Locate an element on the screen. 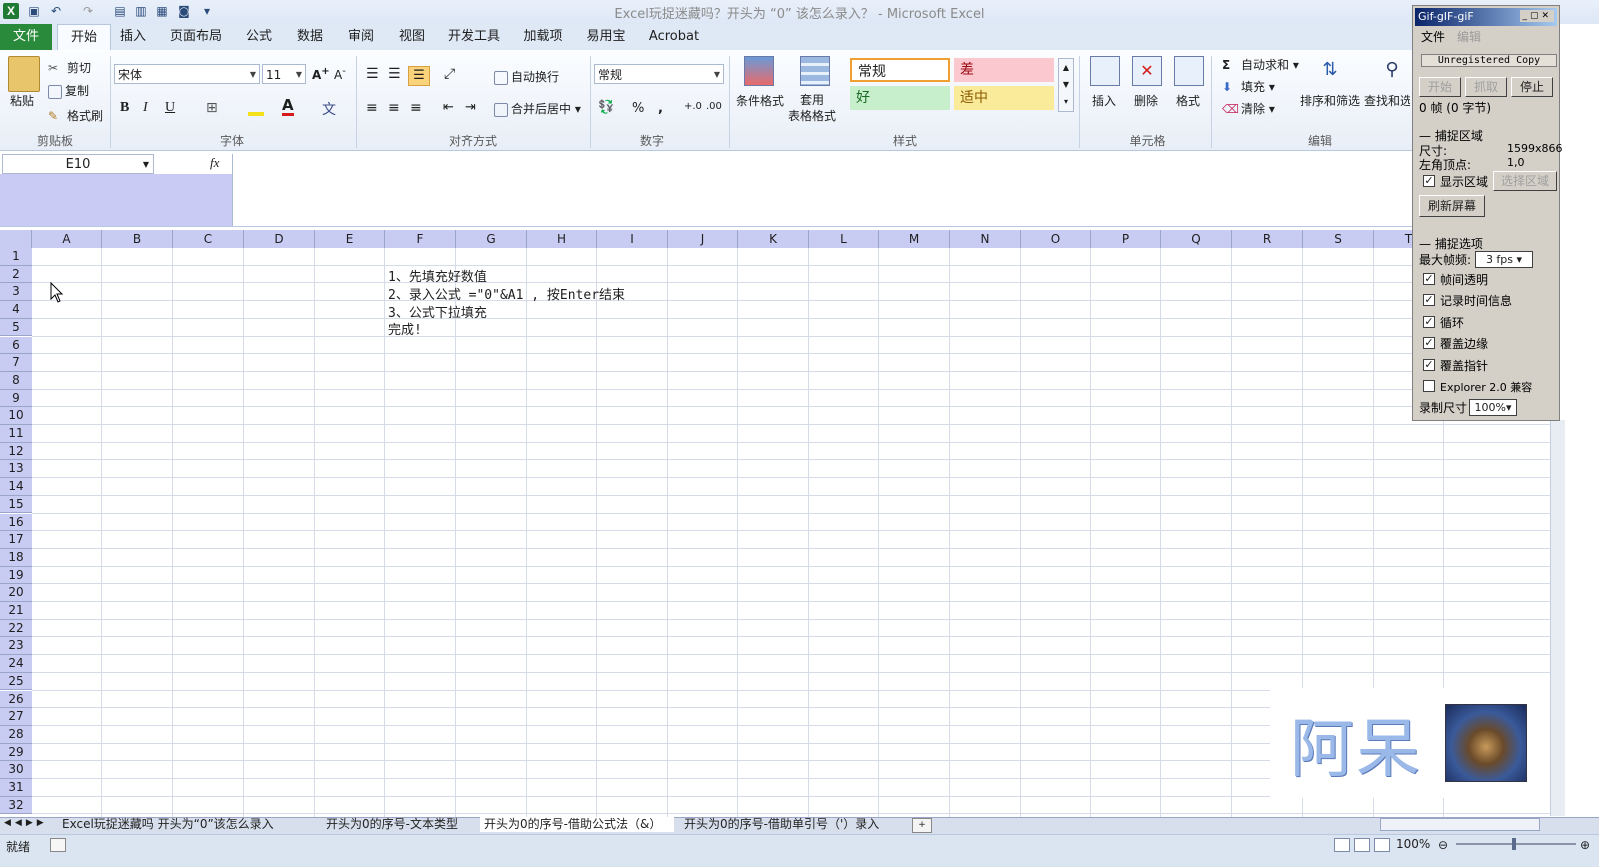 The width and height of the screenshot is (1599, 867). shrink-font-icon: A- is located at coordinates (340, 74).